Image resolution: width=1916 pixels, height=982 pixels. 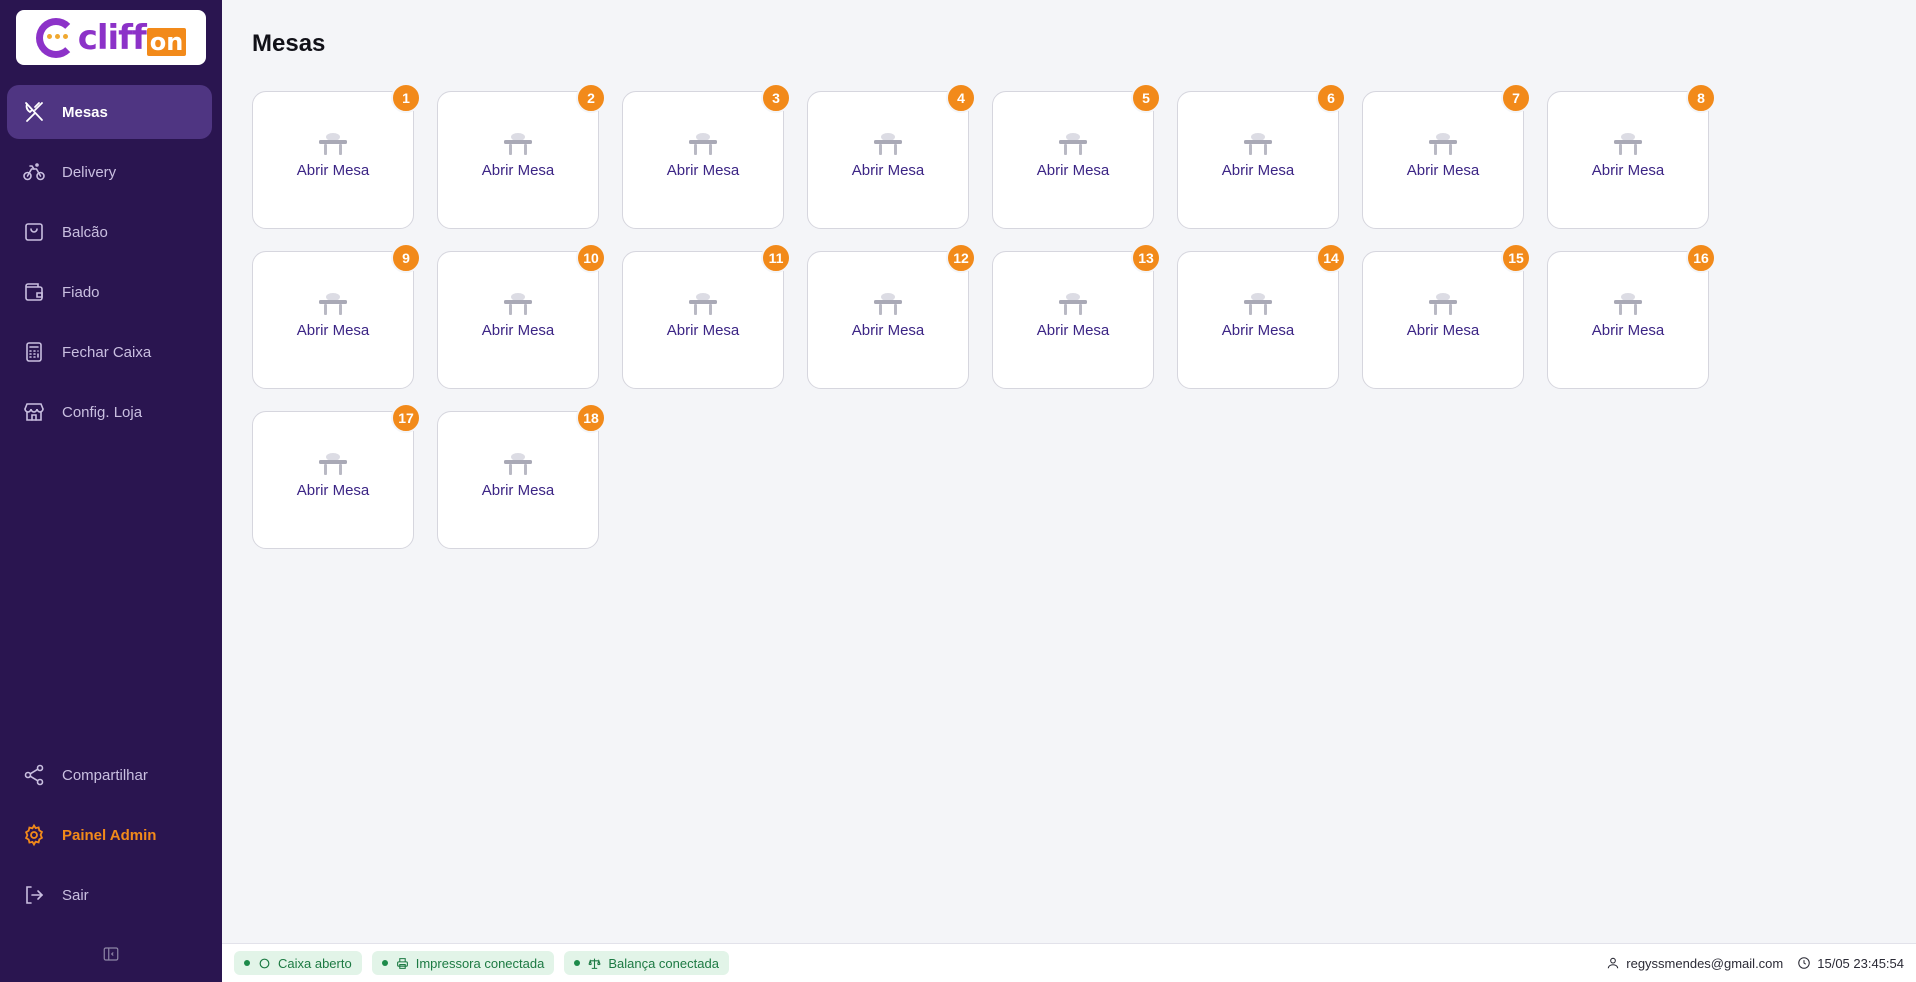 What do you see at coordinates (34, 775) in the screenshot?
I see `share-icon` at bounding box center [34, 775].